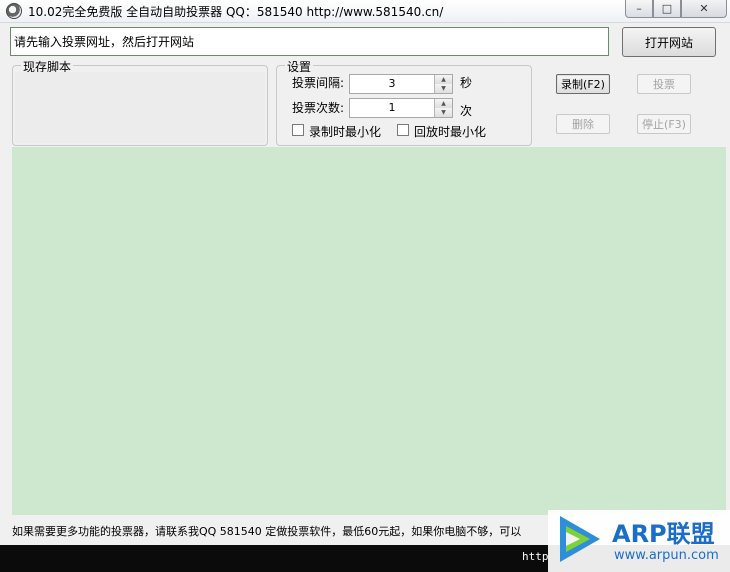  I want to click on minimize-on-replay-label: 回放时最小化, so click(450, 132).